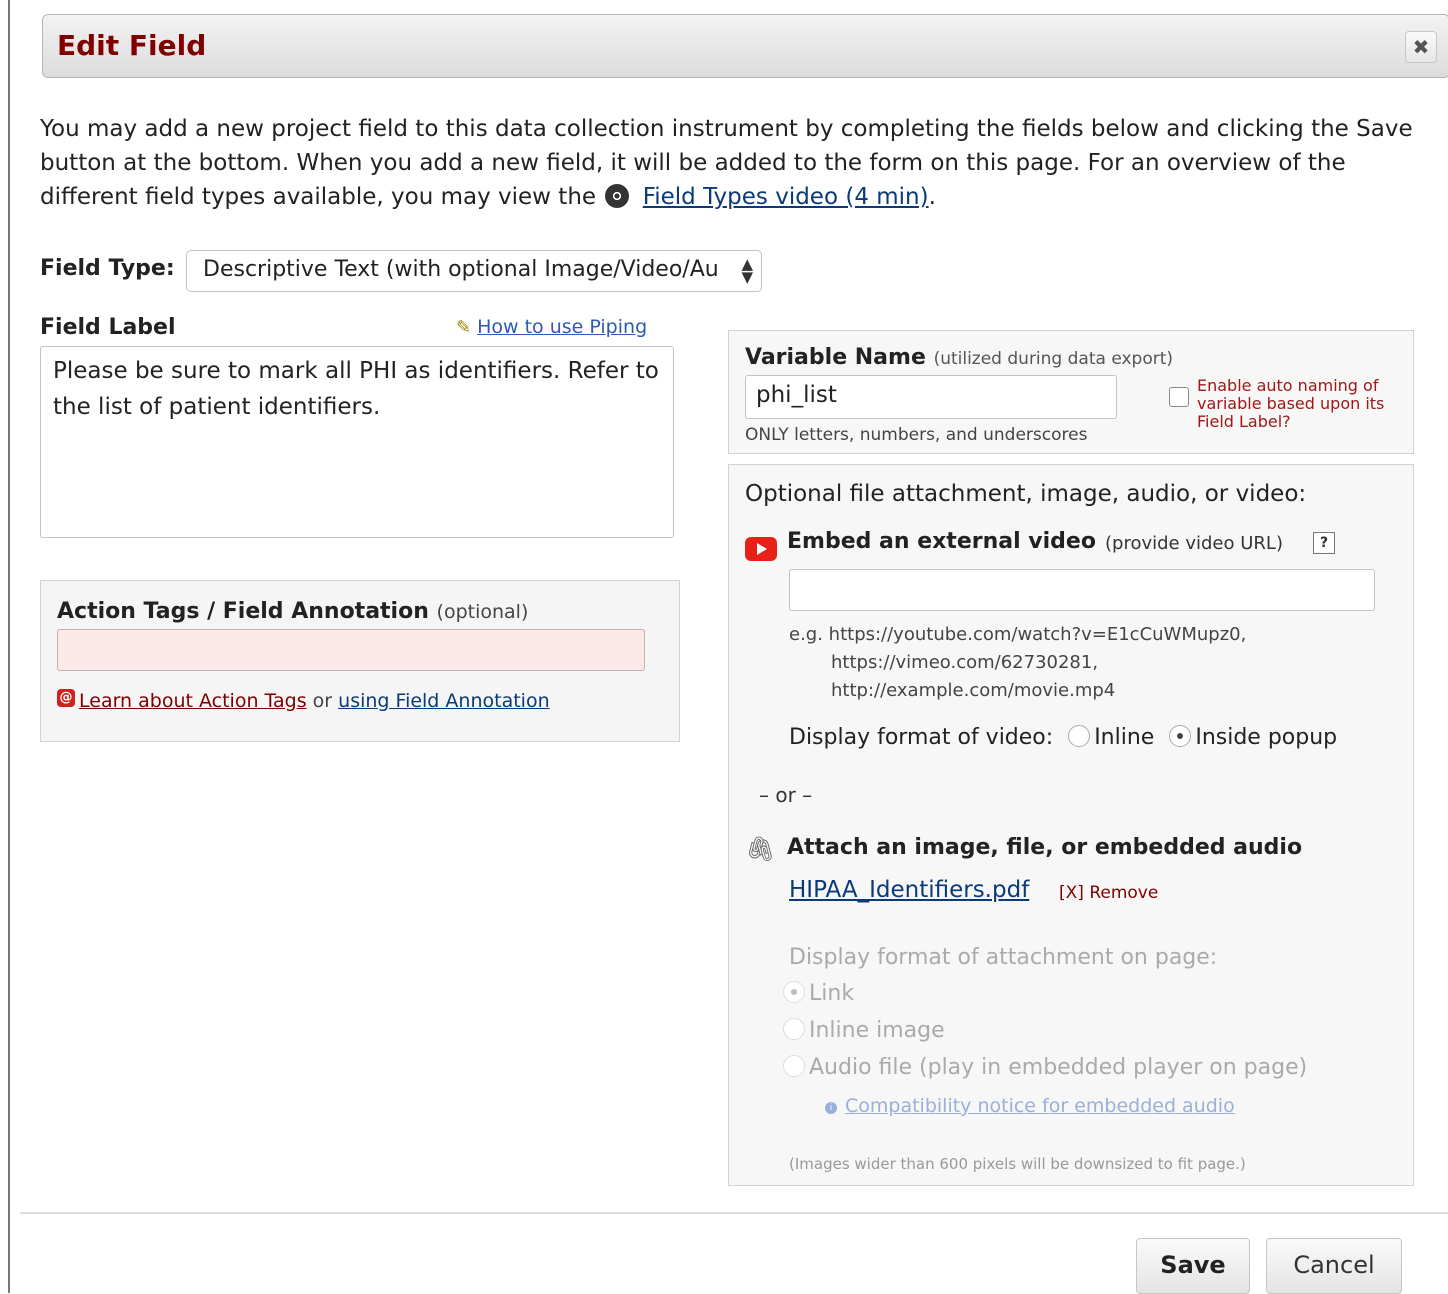 The width and height of the screenshot is (1448, 1294). Describe the element at coordinates (831, 1108) in the screenshot. I see `info-icon: i` at that location.